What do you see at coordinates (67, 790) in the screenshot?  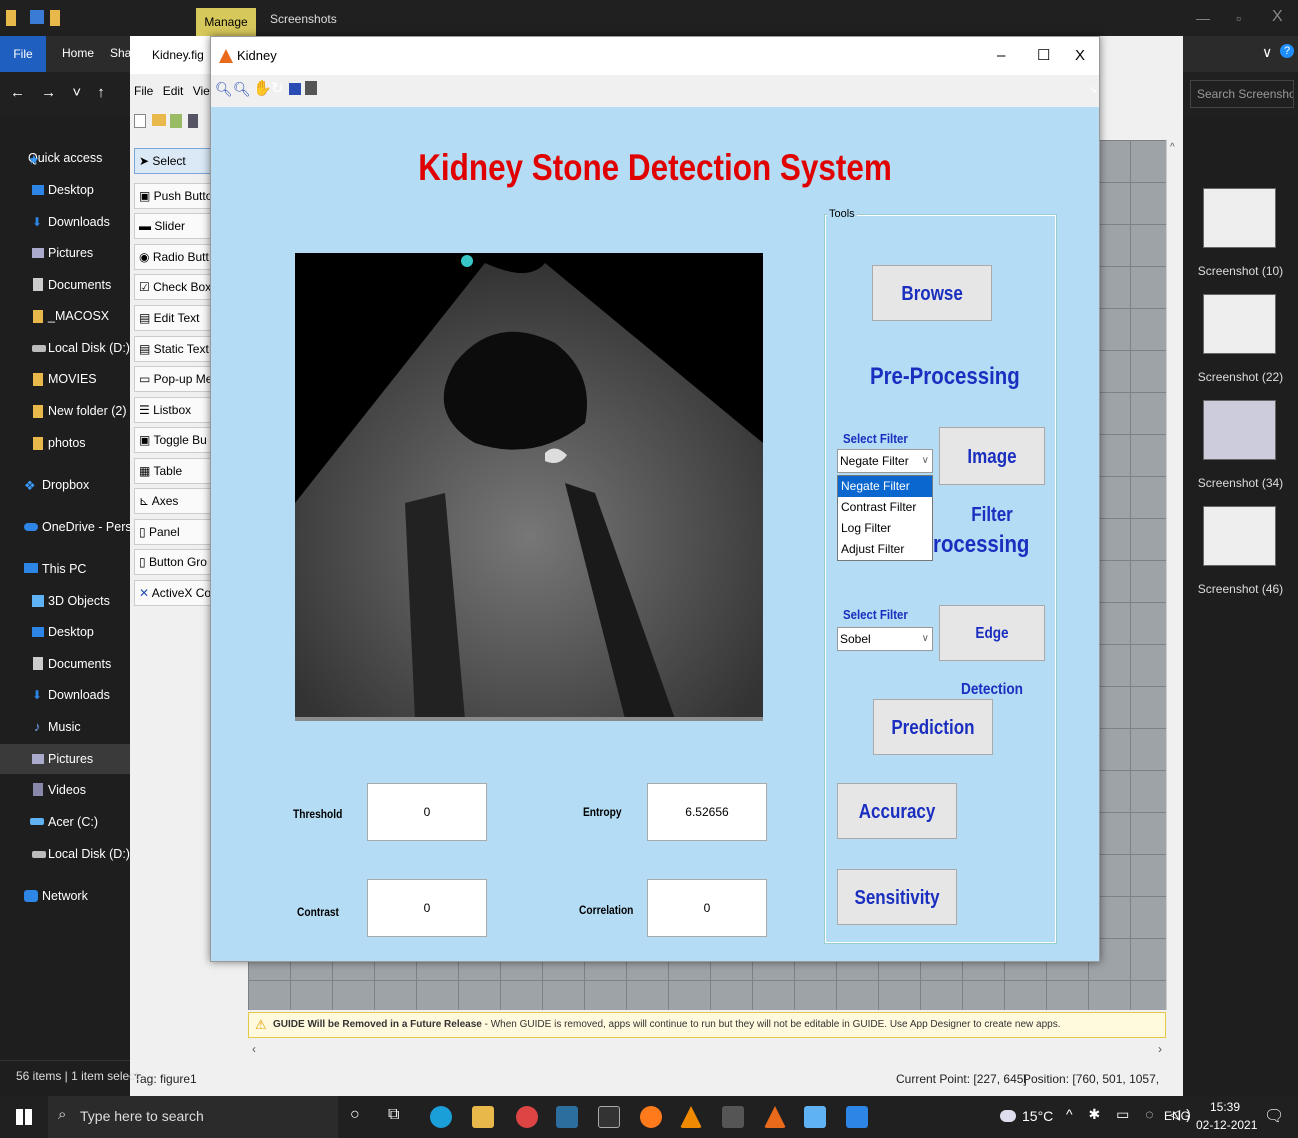 I see `nav-videos: Videos` at bounding box center [67, 790].